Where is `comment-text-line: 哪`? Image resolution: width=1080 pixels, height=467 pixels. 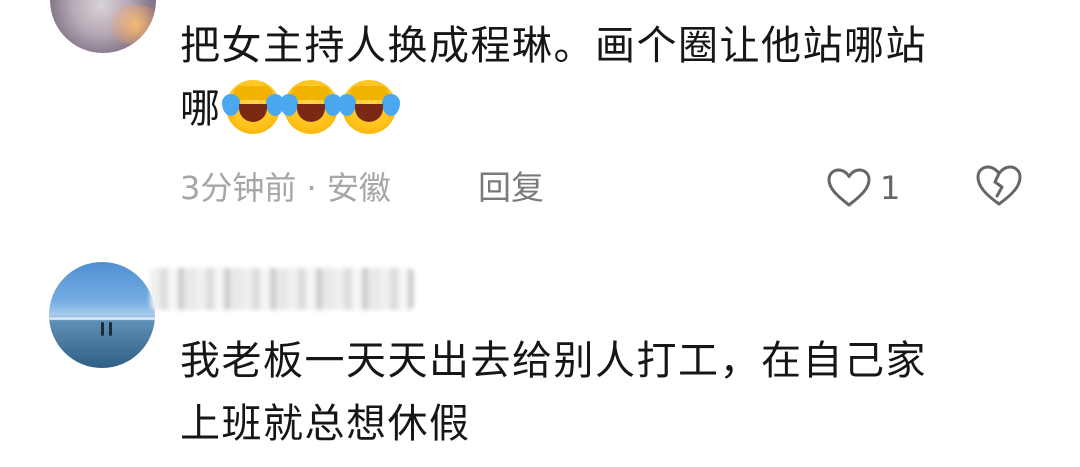 comment-text-line: 哪 is located at coordinates (201, 109).